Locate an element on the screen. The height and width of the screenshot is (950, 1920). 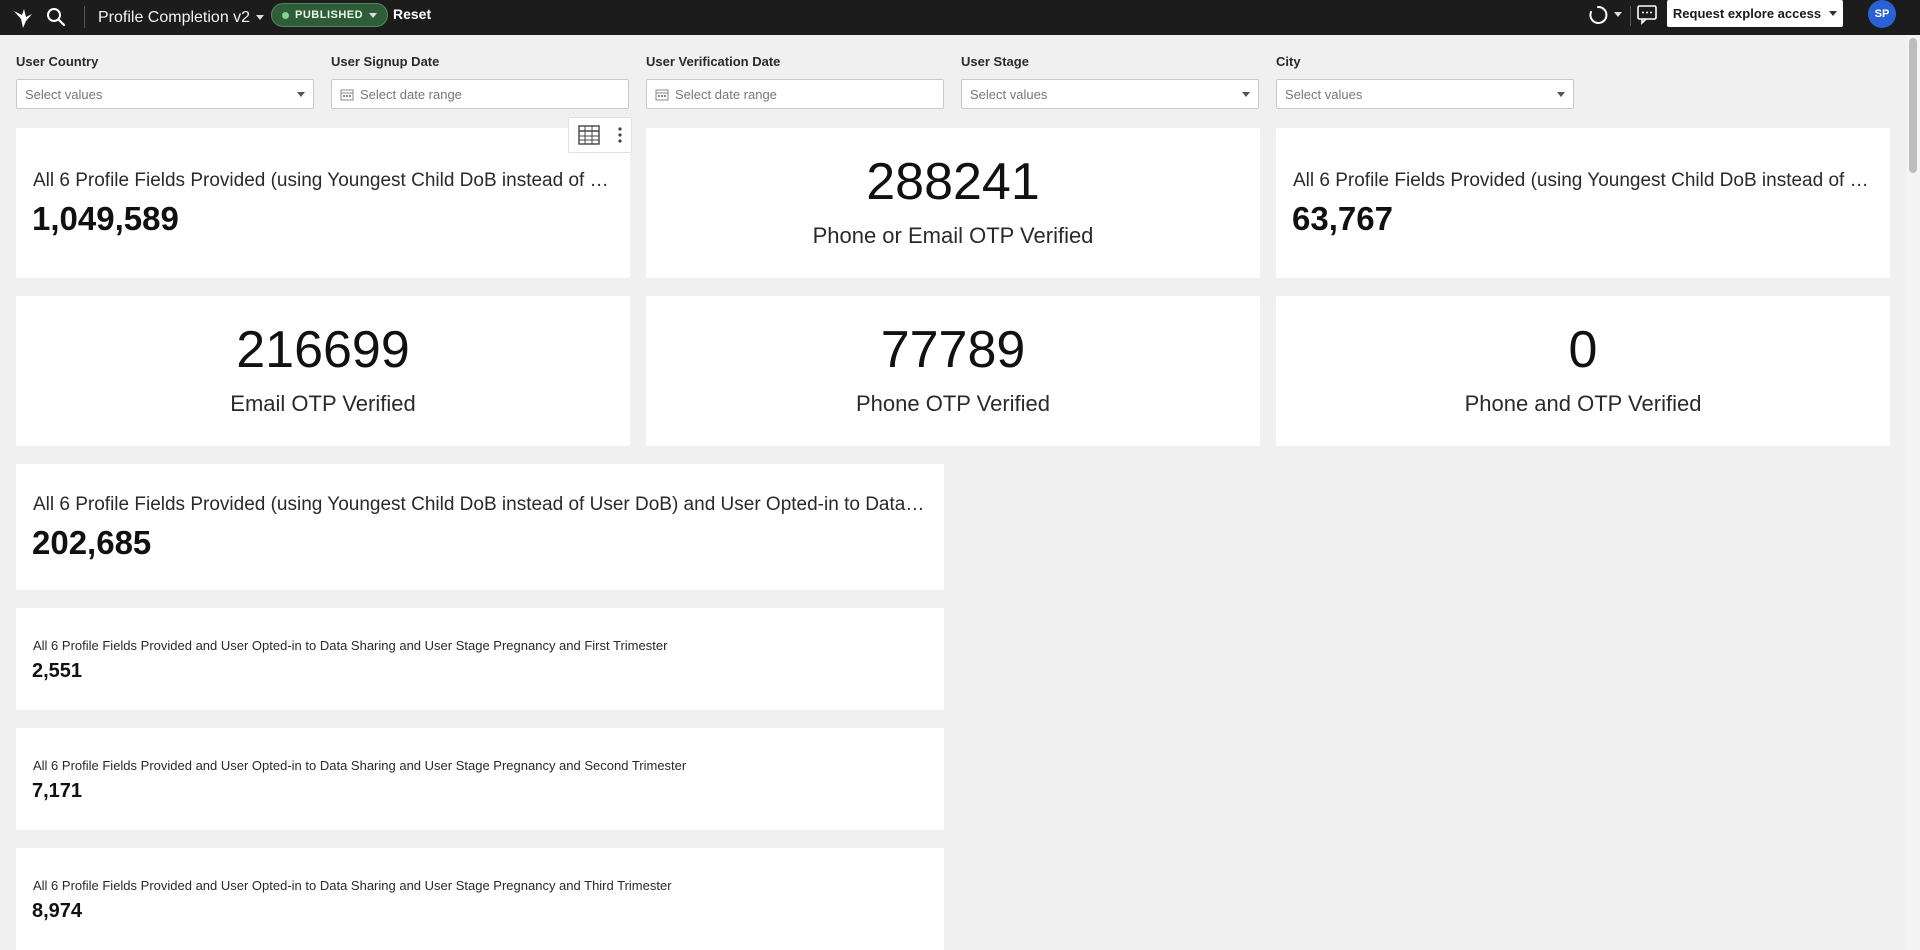
tile-big-number: 288241 is located at coordinates (953, 182).